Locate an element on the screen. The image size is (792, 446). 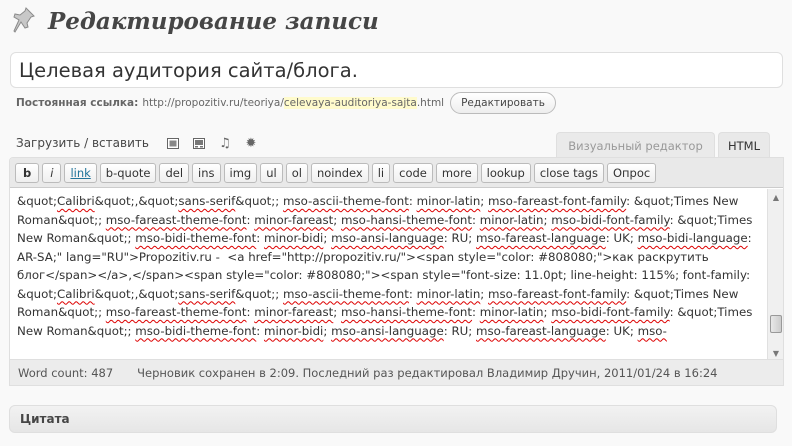
media-icon: ✹ is located at coordinates (251, 143).